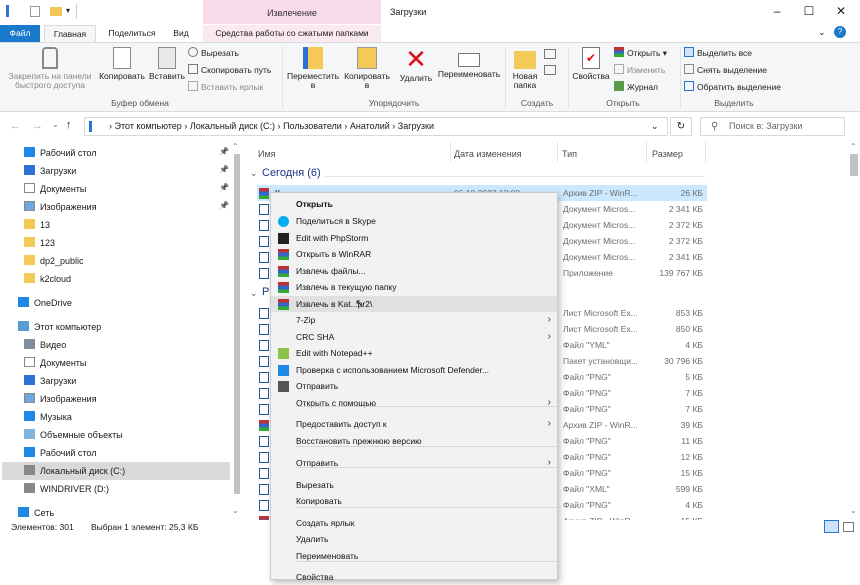  What do you see at coordinates (416, 64) in the screenshot?
I see `delete-button: ✕ Удалить` at bounding box center [416, 64].